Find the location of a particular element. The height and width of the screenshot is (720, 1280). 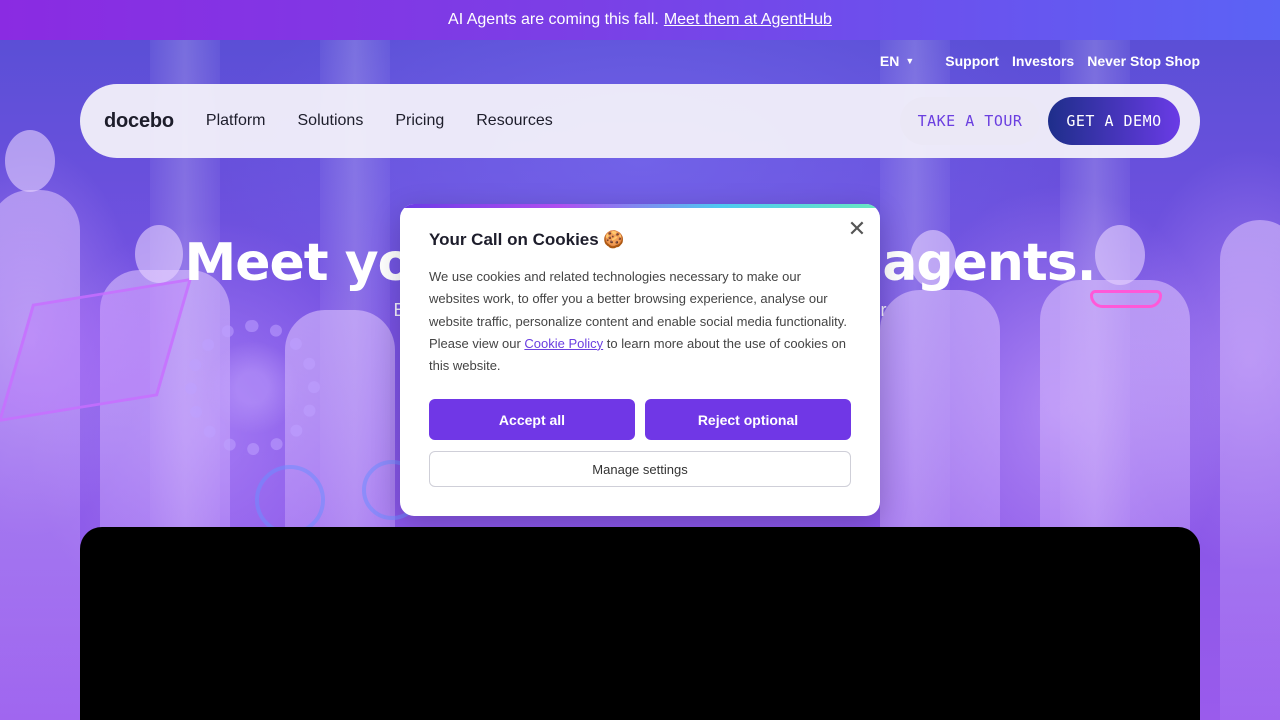

support-link: Support is located at coordinates (972, 61).